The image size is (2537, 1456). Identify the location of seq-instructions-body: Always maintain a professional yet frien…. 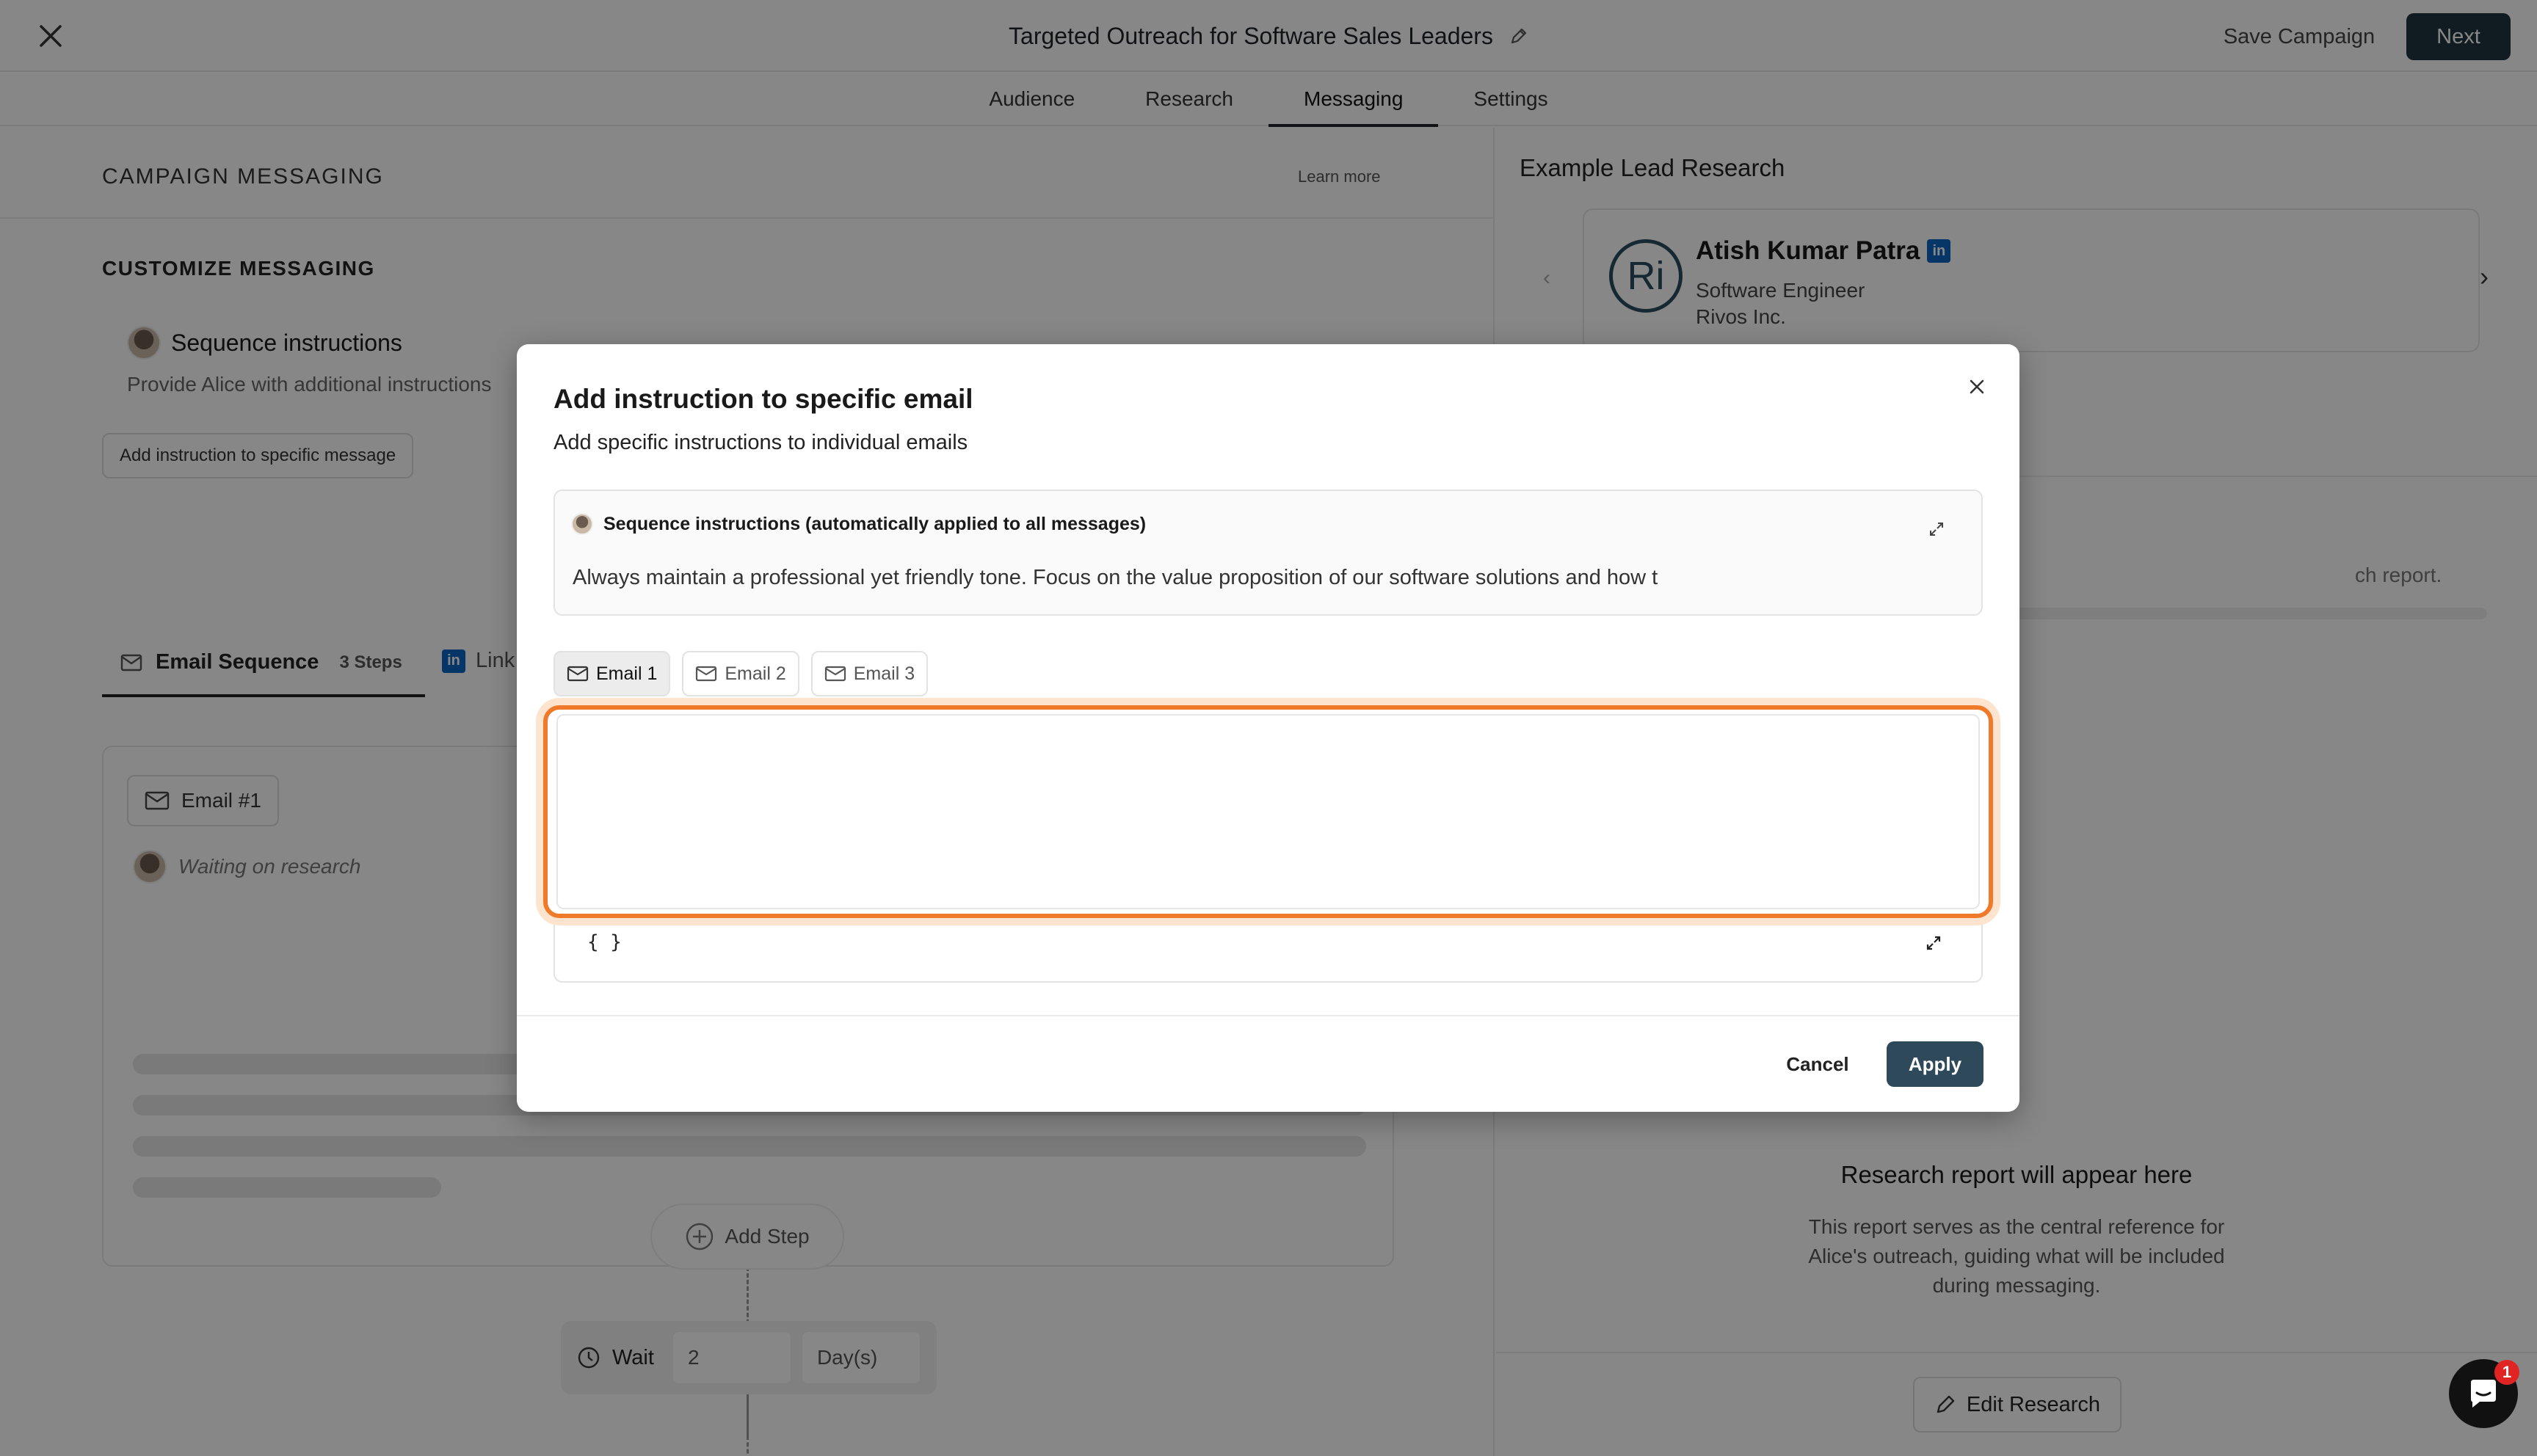
(1115, 577).